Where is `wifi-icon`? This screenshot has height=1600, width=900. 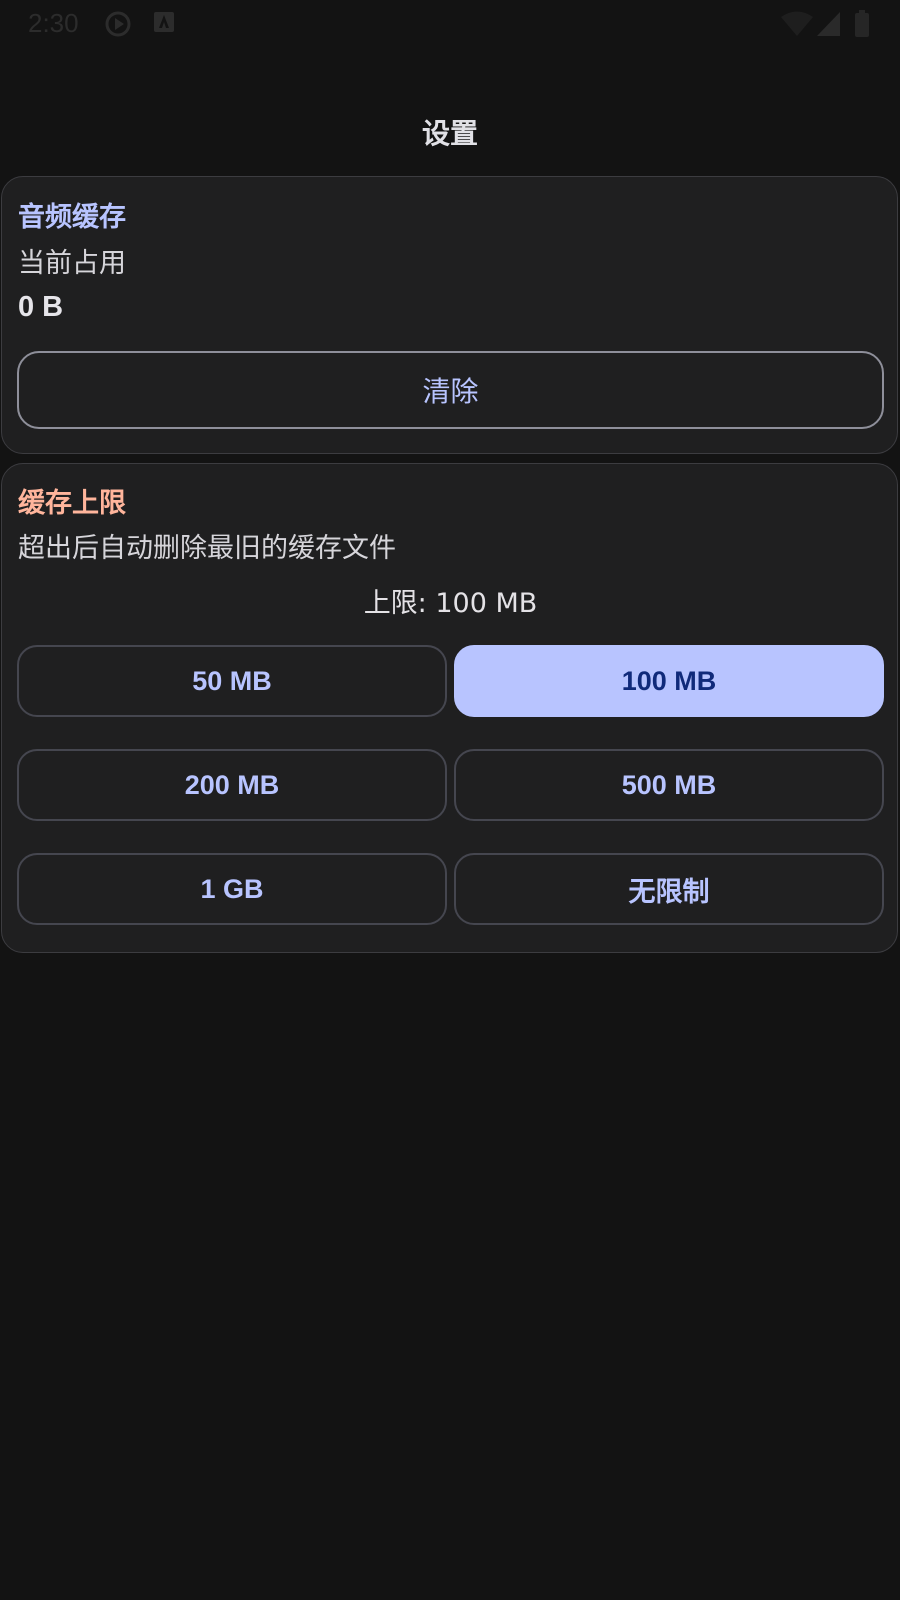 wifi-icon is located at coordinates (797, 26).